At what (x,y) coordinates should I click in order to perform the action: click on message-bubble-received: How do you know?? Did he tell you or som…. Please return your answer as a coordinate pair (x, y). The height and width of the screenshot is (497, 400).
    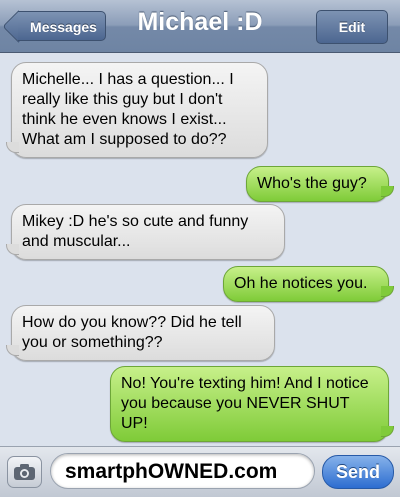
    Looking at the image, I should click on (140, 333).